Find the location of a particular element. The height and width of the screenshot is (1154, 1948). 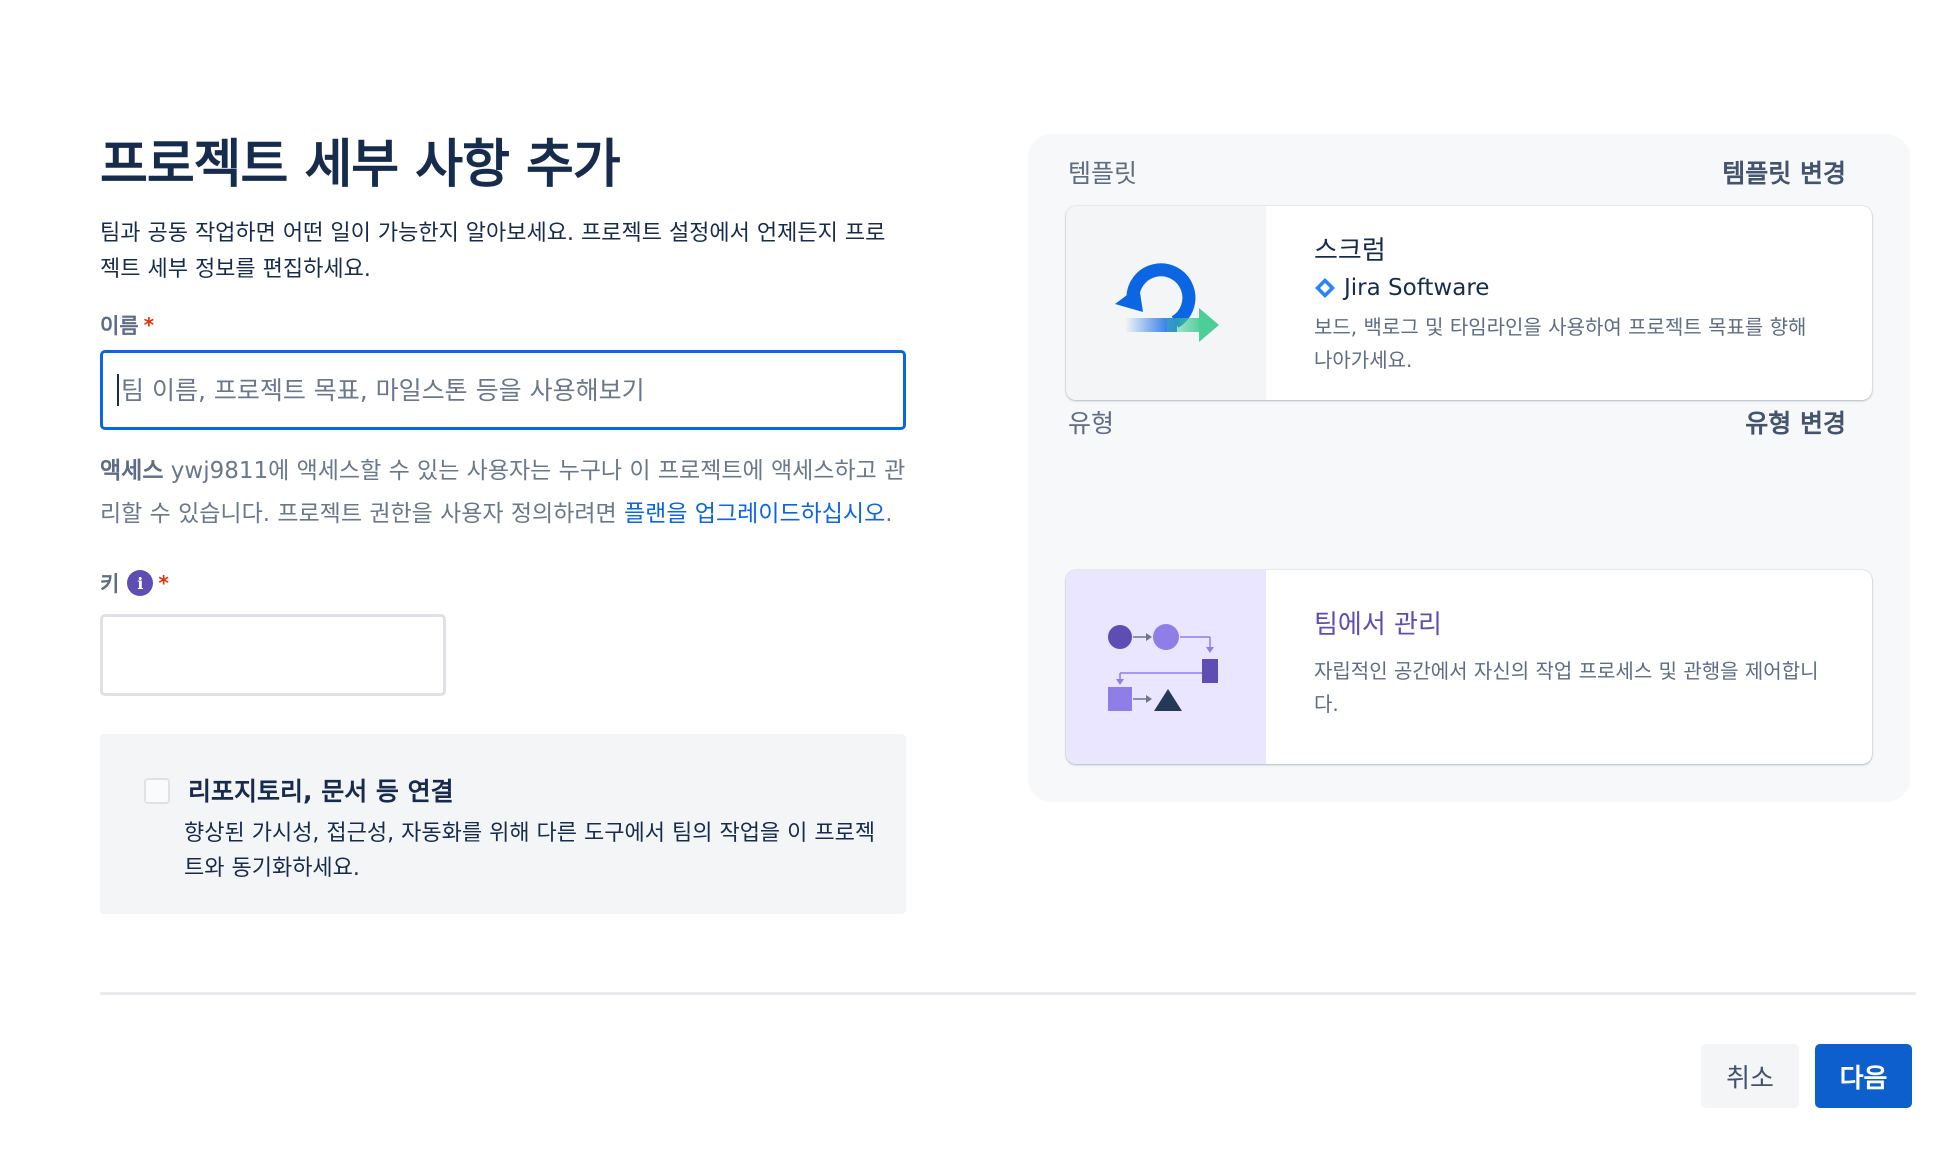

type-section-label: 유형 is located at coordinates (1091, 423).